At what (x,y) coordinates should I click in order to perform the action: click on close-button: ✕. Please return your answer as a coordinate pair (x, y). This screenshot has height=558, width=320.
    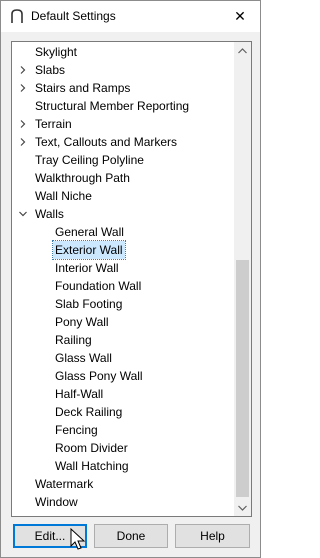
    Looking at the image, I should click on (240, 16).